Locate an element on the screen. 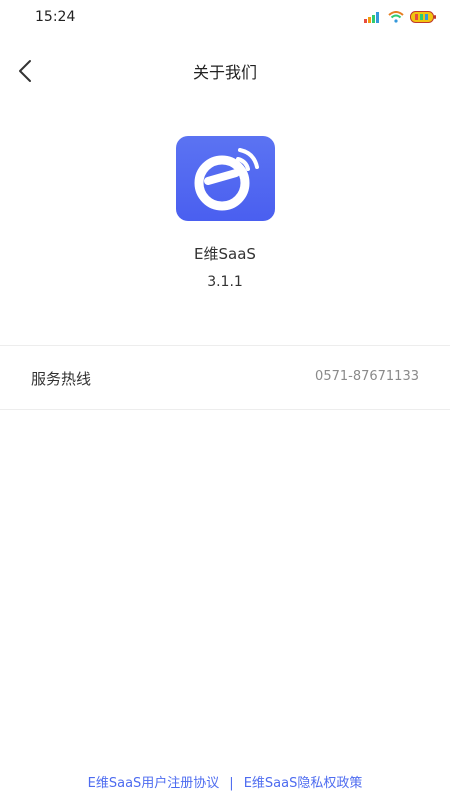 The image size is (450, 800). e-logo-icon is located at coordinates (226, 178).